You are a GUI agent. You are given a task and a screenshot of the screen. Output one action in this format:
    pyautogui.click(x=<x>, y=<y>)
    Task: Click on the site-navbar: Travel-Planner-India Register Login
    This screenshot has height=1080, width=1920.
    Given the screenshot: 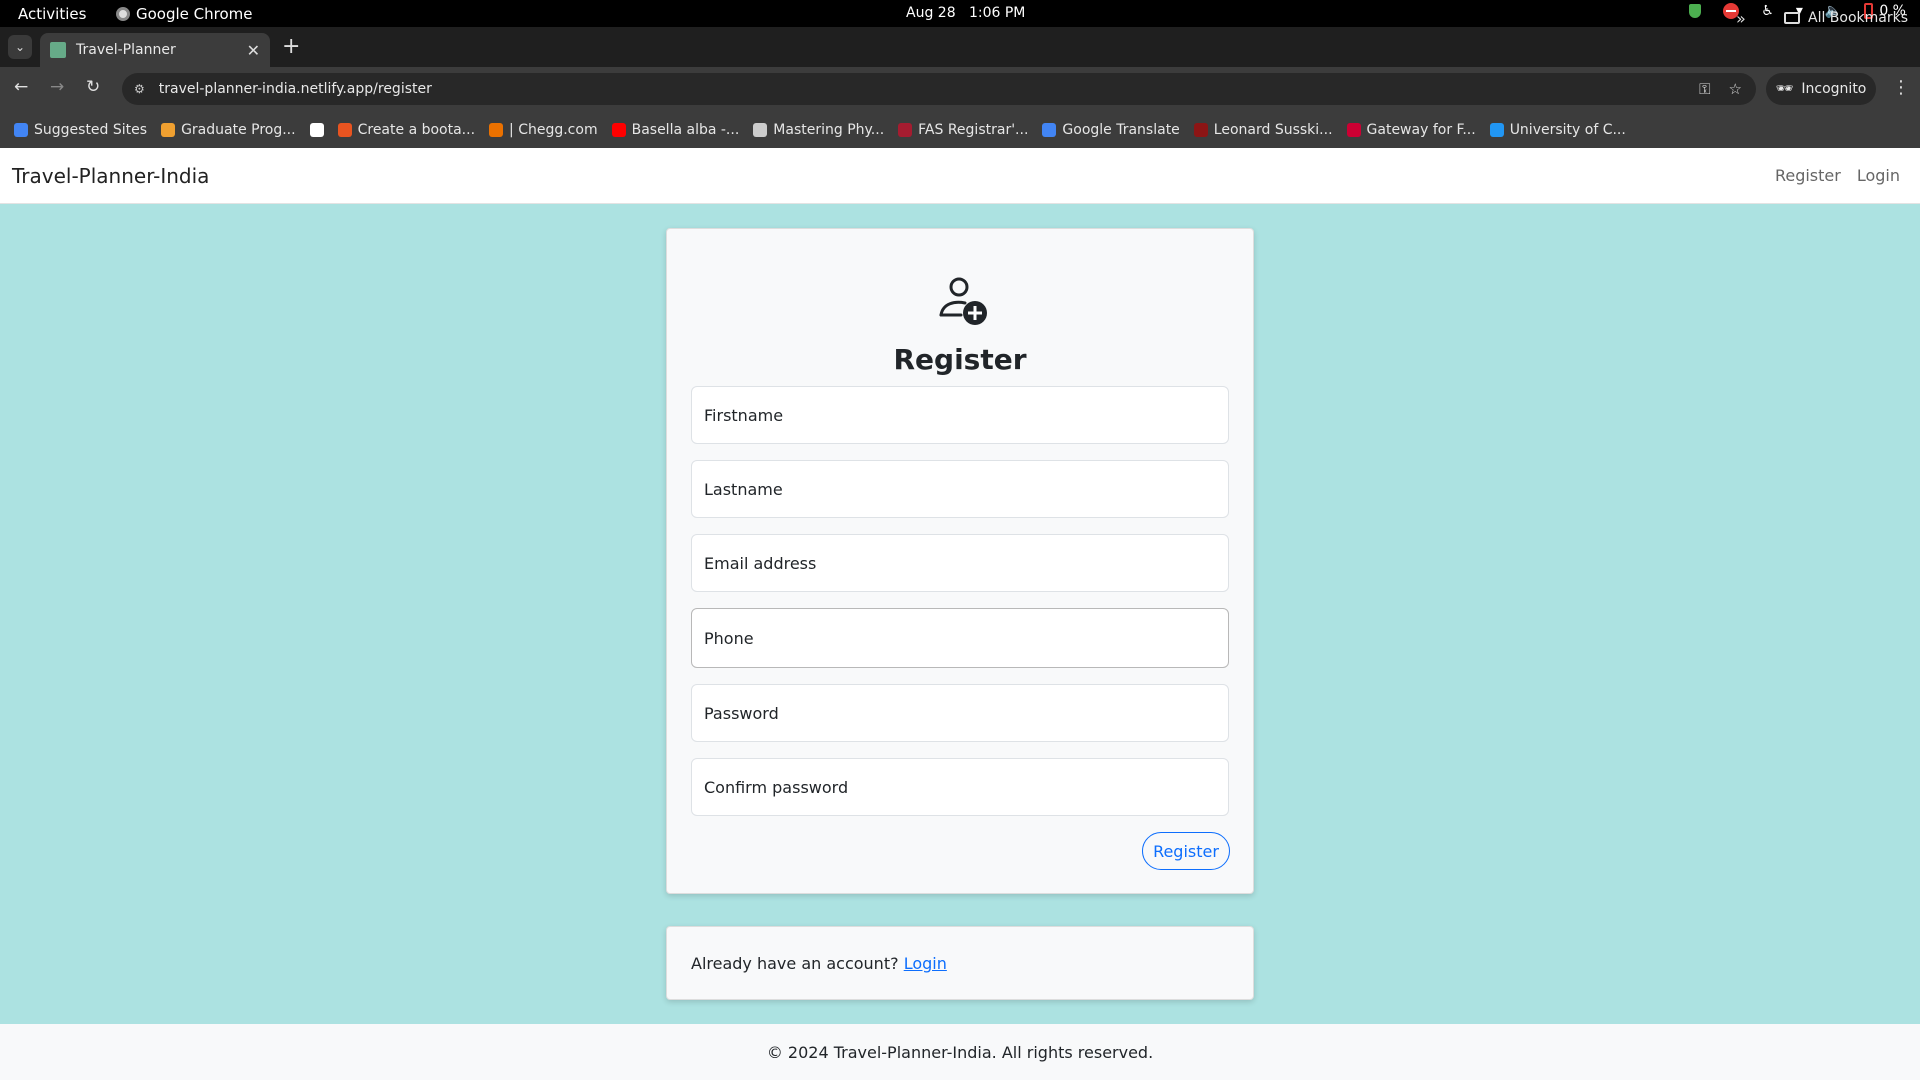 What is the action you would take?
    pyautogui.click(x=960, y=176)
    